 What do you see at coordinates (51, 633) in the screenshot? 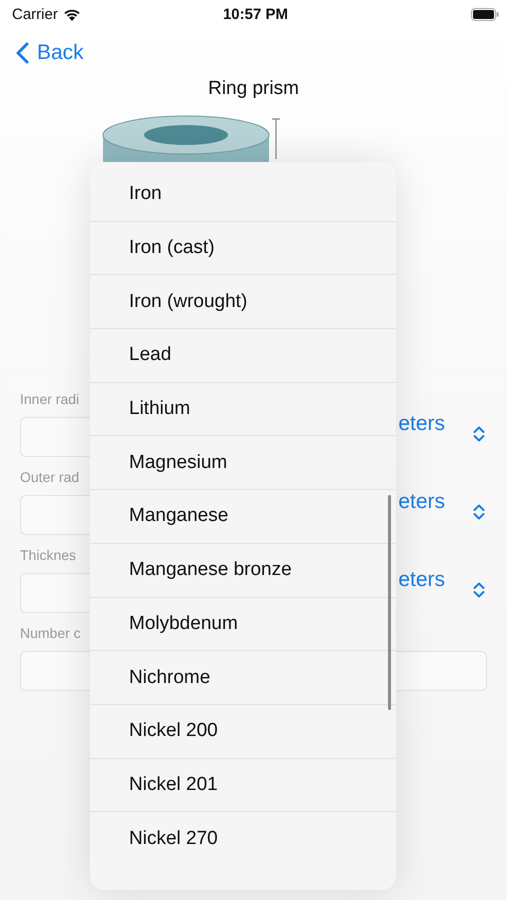
I see `field-label: Number c` at bounding box center [51, 633].